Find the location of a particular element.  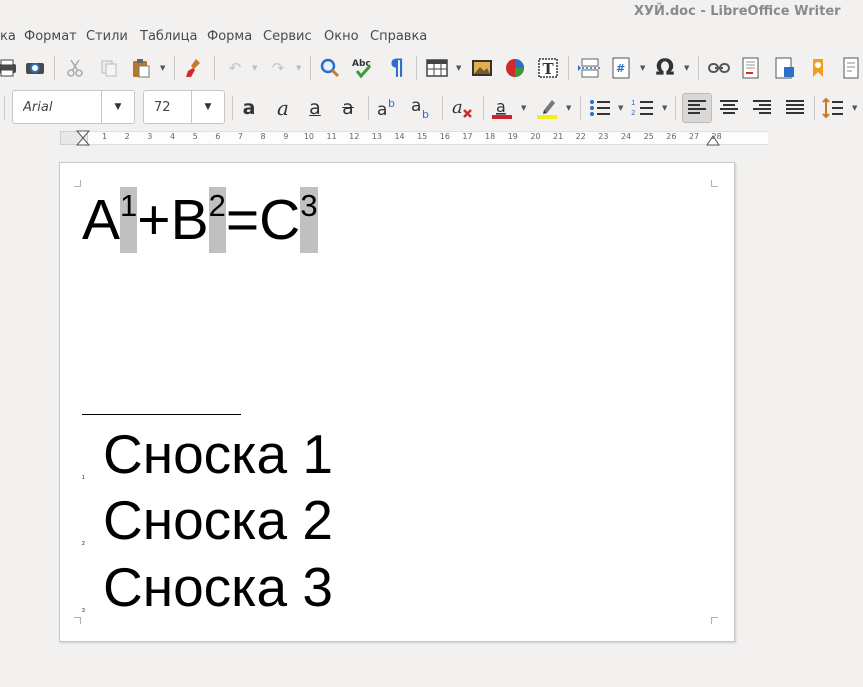

font-name-dropdown-icon: ▼ is located at coordinates (117, 107).